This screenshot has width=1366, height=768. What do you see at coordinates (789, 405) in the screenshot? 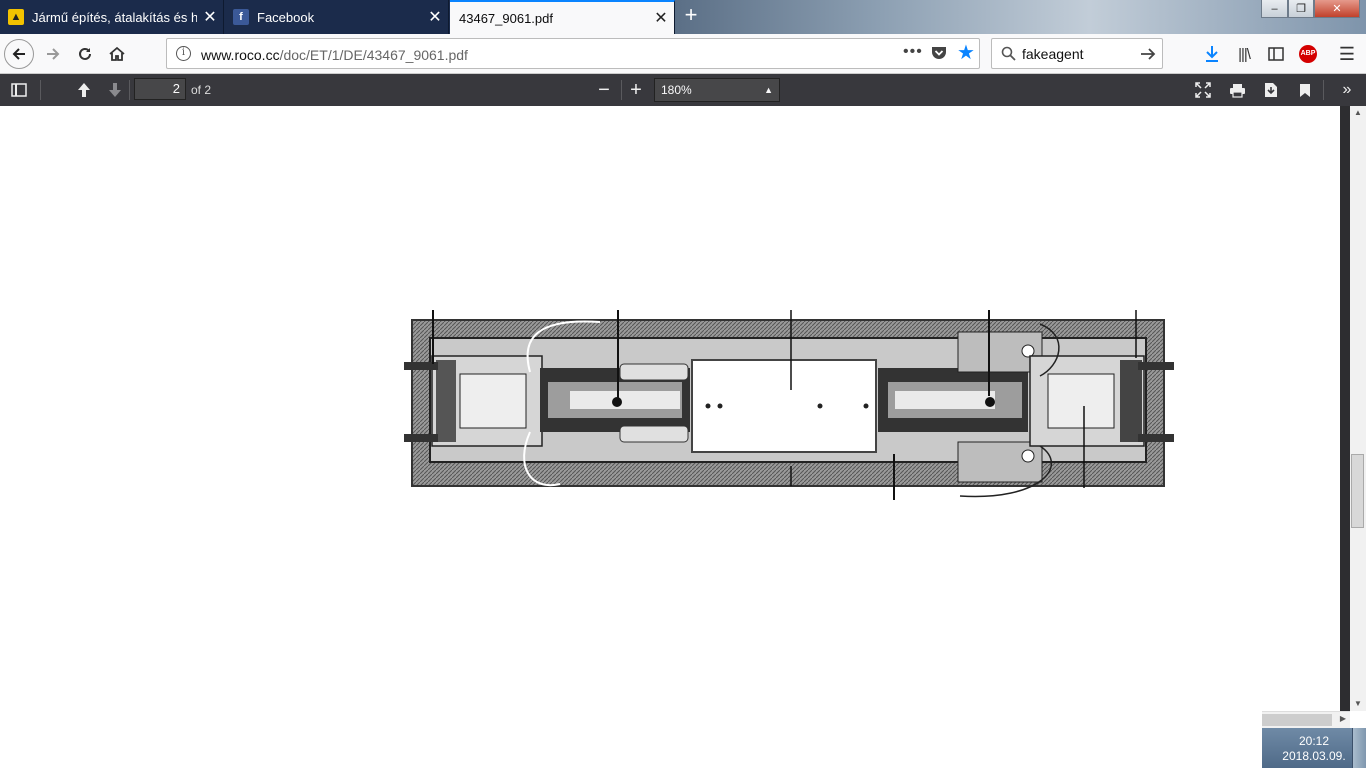
I see `locomotive-chassis-drawing` at bounding box center [789, 405].